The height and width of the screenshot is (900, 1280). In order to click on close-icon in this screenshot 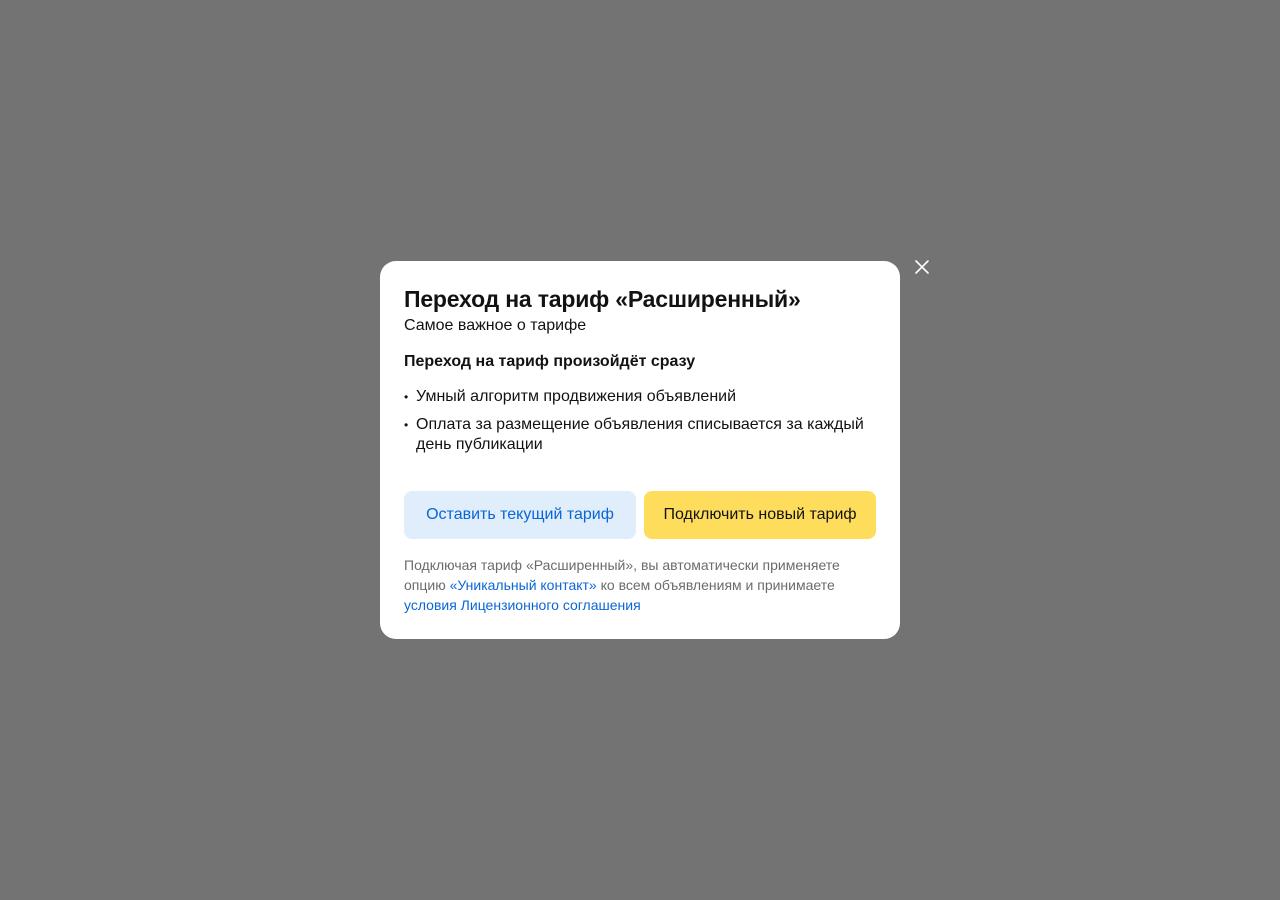, I will do `click(922, 267)`.